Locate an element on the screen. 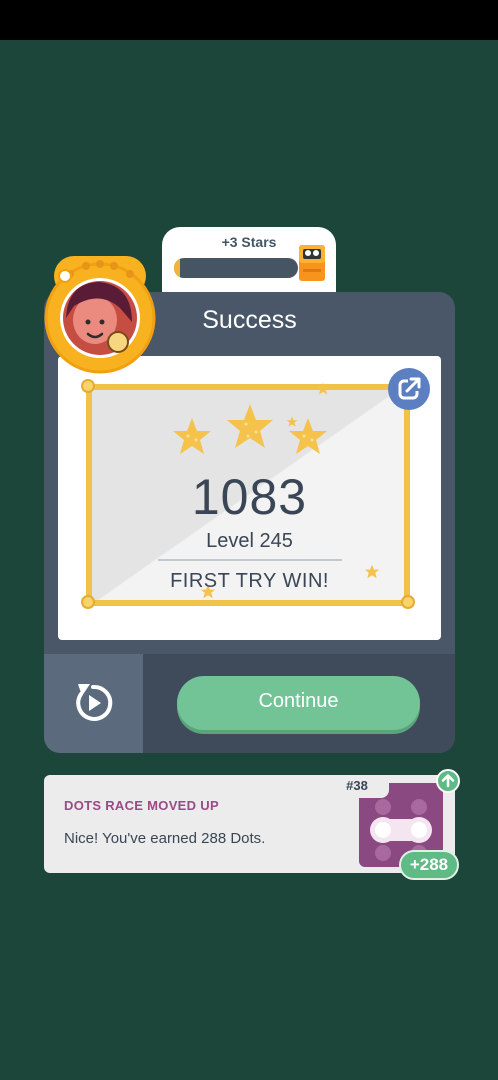 The image size is (498, 1080). arrow-up-icon is located at coordinates (448, 781).